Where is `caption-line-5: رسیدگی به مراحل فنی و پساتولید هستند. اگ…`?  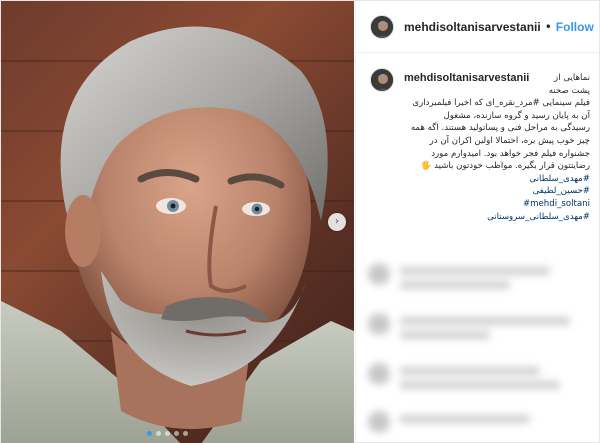 caption-line-5: رسیدگی به مراحل فنی و پساتولید هستند. اگ… is located at coordinates (500, 128).